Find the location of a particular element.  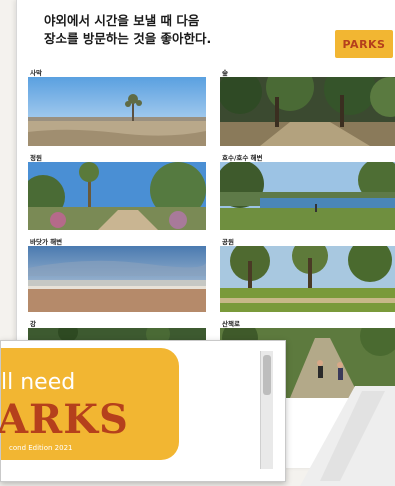

decorative-shape is located at coordinates (347, 436).